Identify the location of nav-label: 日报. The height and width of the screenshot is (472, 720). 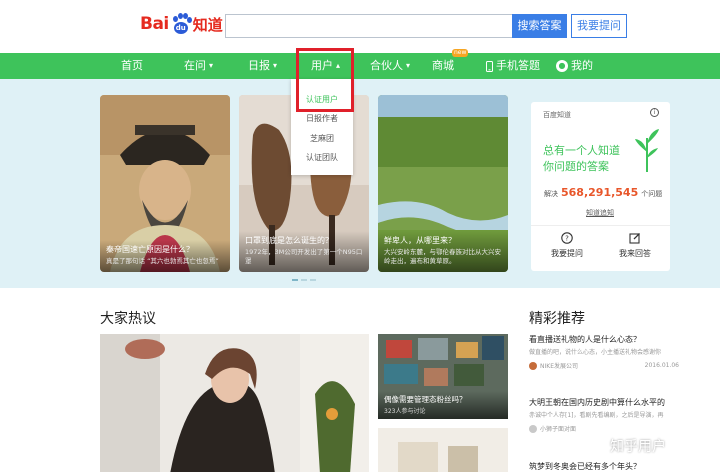
(259, 65).